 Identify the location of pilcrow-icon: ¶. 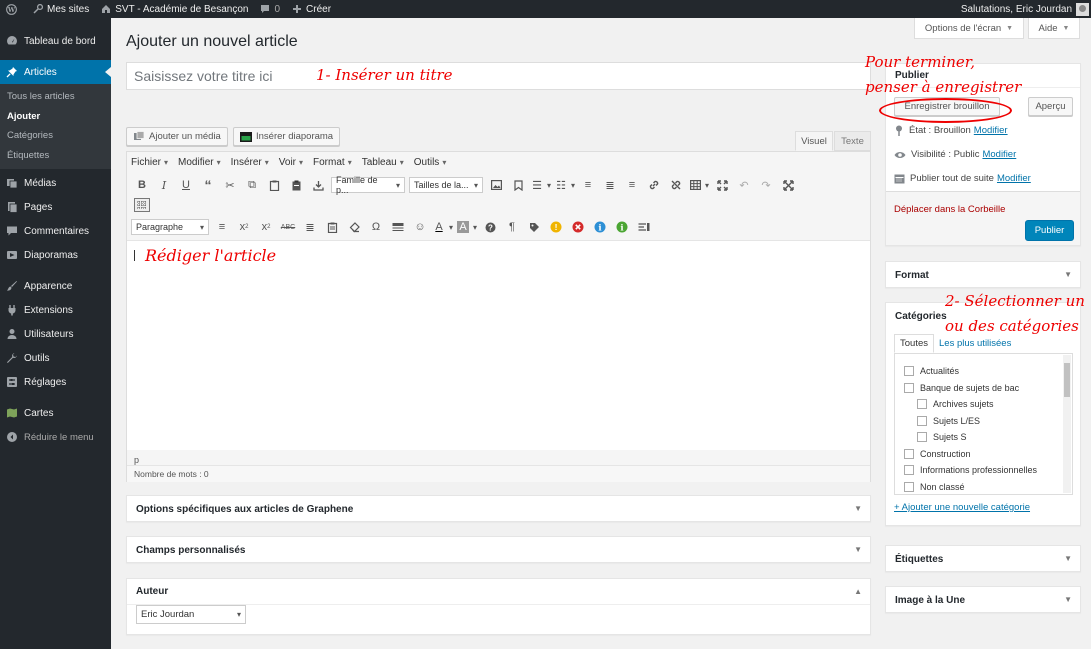
(512, 227).